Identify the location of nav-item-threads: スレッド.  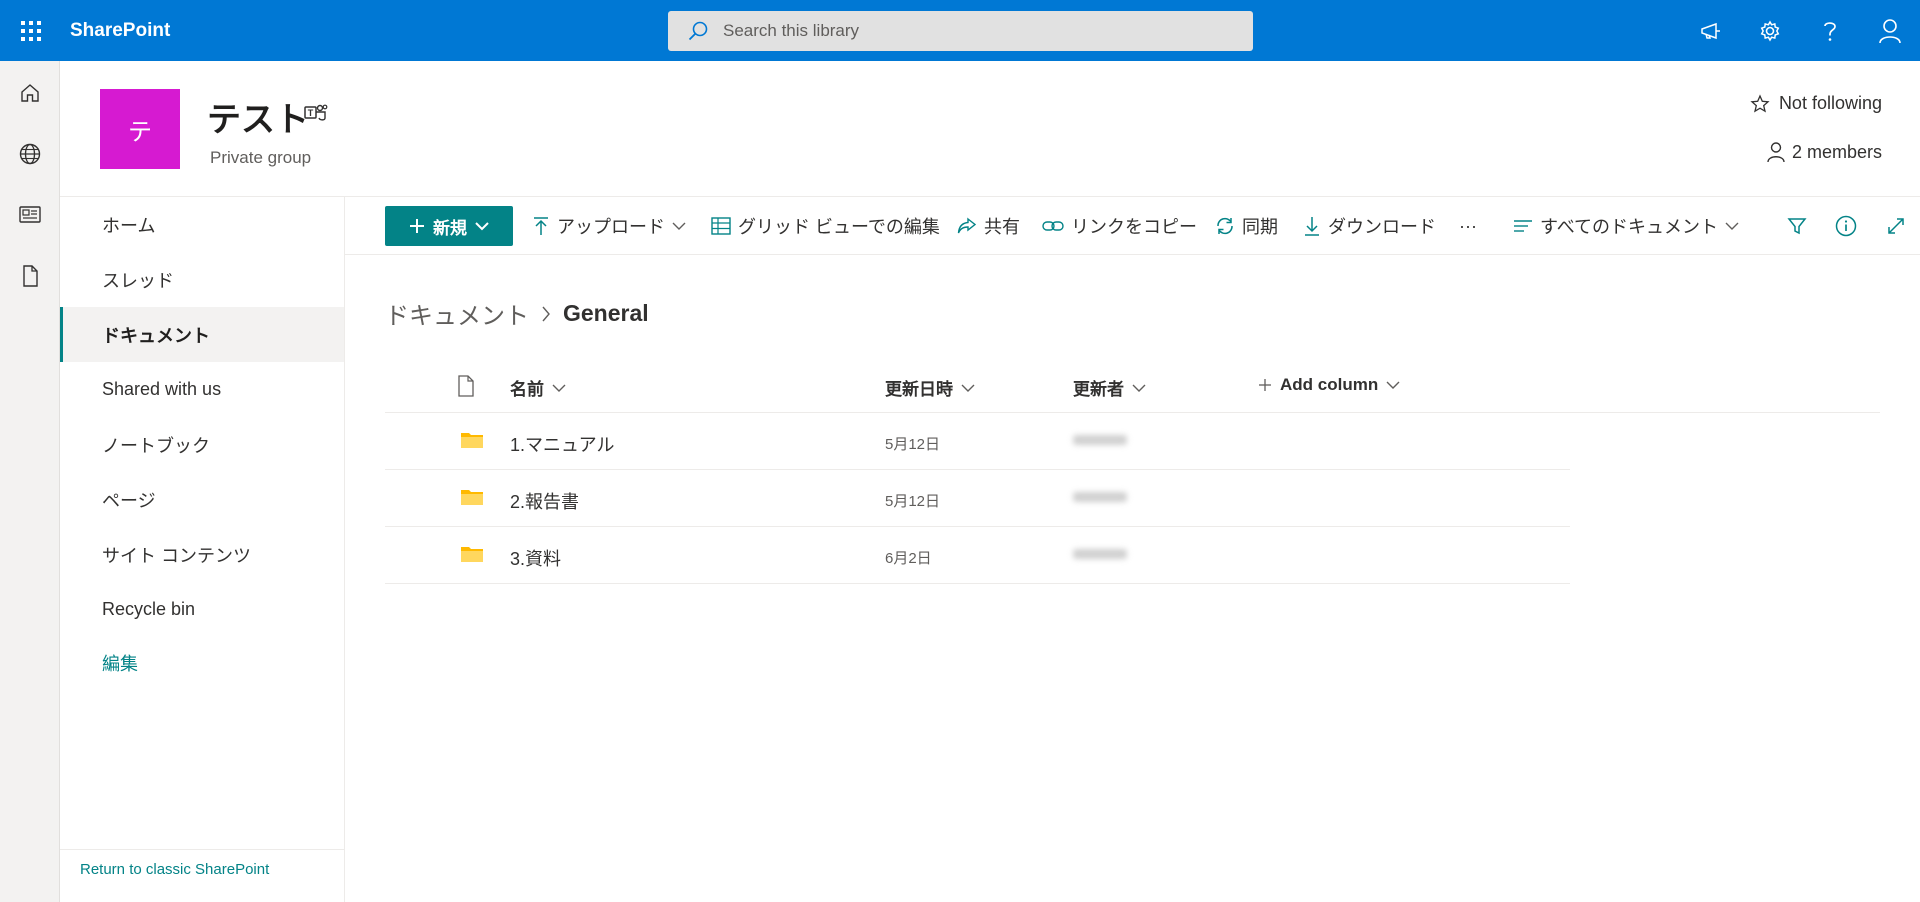
(202, 279).